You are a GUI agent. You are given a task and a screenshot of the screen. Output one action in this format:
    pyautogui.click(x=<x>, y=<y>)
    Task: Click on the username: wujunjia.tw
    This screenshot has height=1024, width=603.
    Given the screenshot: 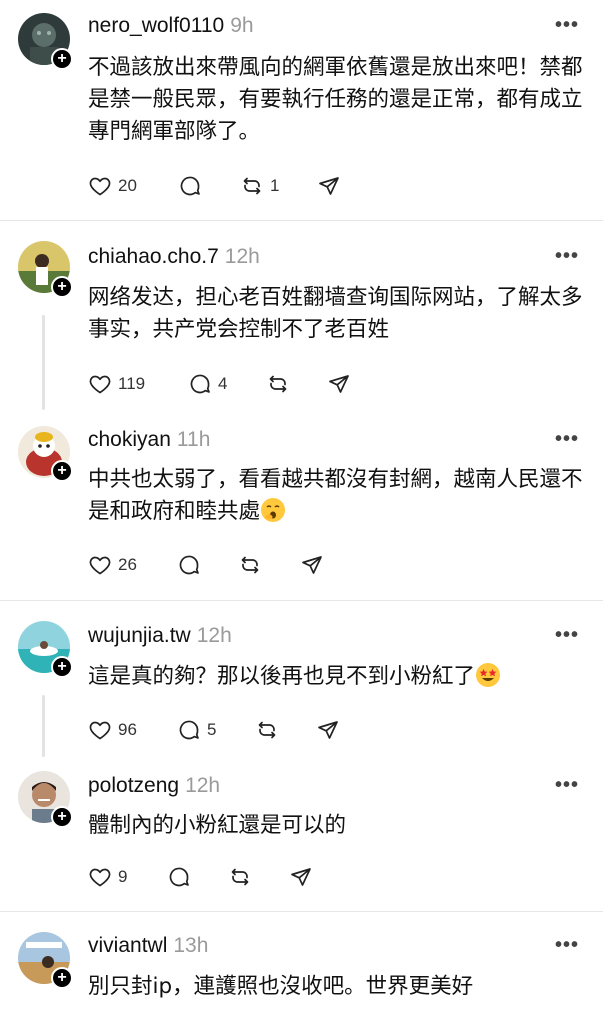 What is the action you would take?
    pyautogui.click(x=139, y=635)
    